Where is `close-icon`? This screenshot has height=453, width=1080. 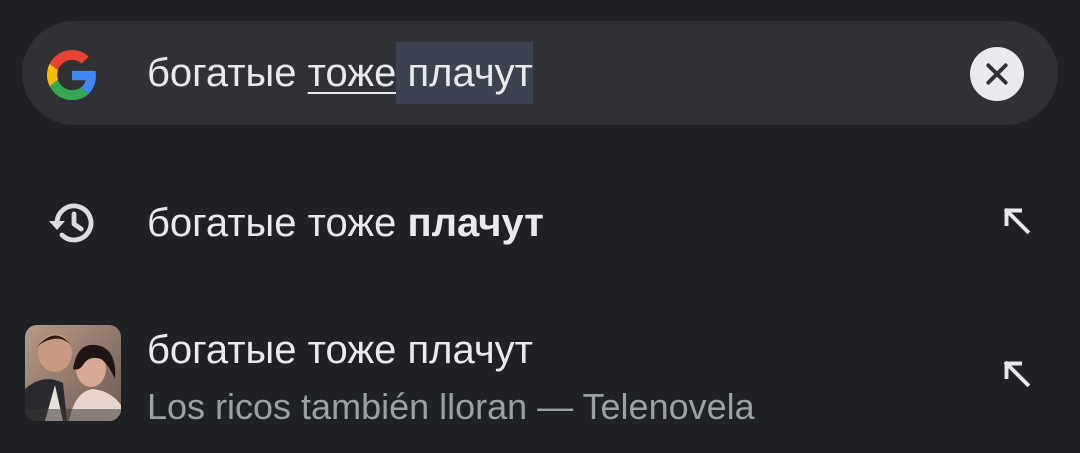 close-icon is located at coordinates (997, 74).